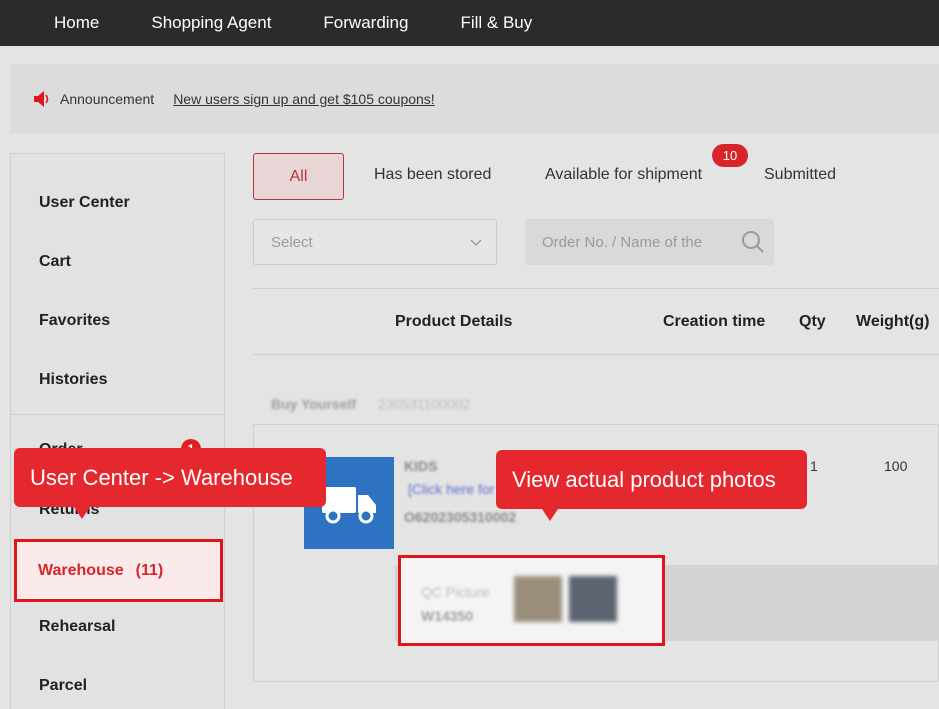  I want to click on available-count-badge: 10, so click(730, 155).